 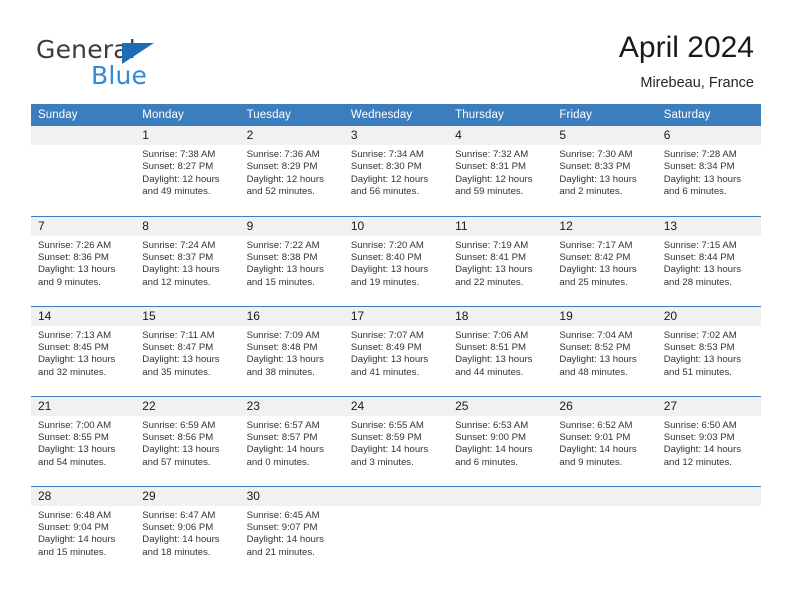 What do you see at coordinates (176, 282) in the screenshot?
I see `daylight-duration-line-2: and 12 minutes.` at bounding box center [176, 282].